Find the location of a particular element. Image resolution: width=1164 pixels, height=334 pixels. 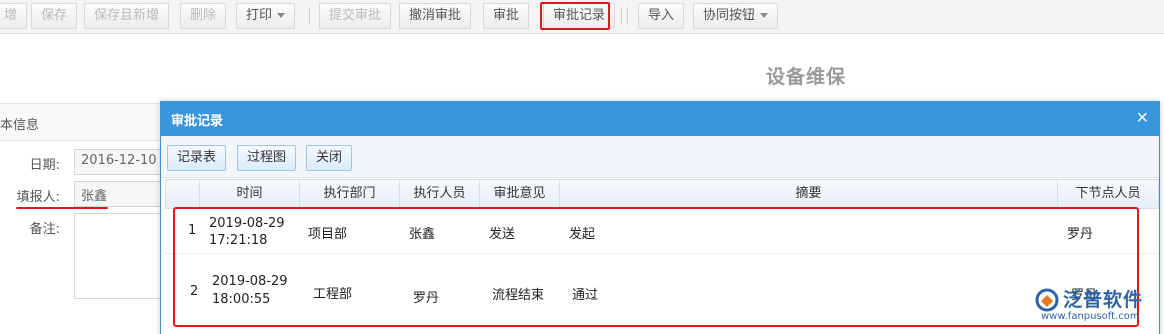

column-header-time: 时间 is located at coordinates (250, 194).